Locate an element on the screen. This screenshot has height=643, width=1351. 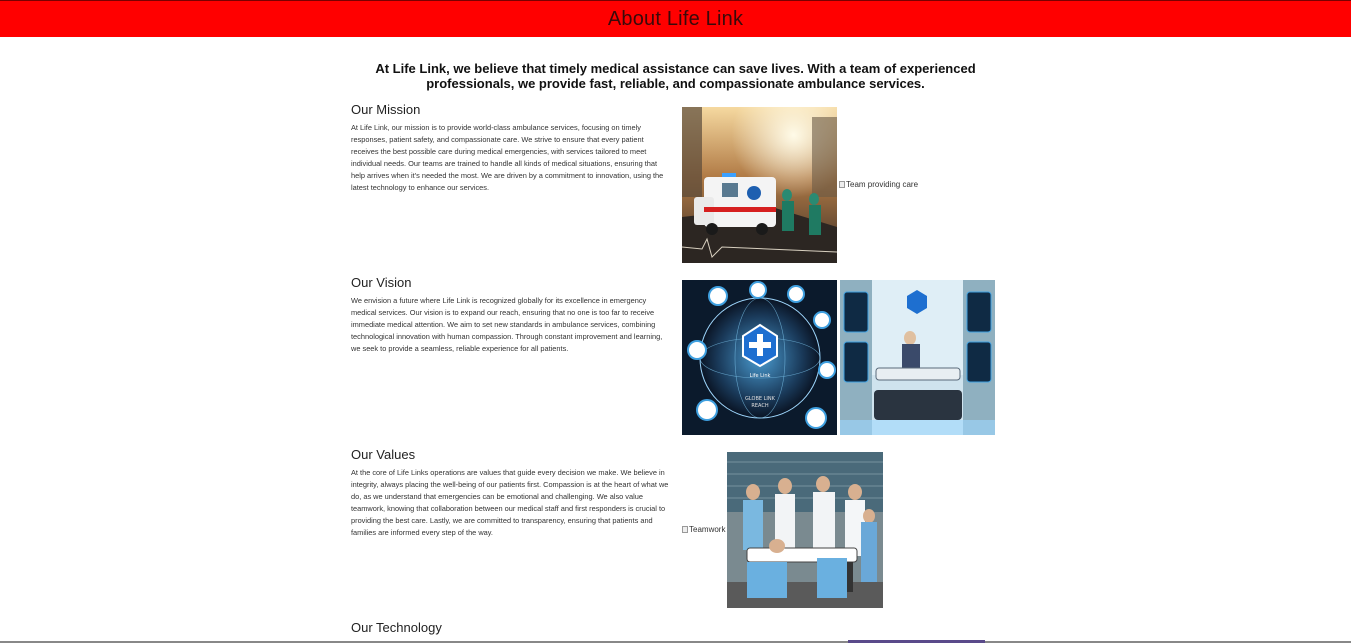
globe-reach-text: REACH is located at coordinates (759, 406).